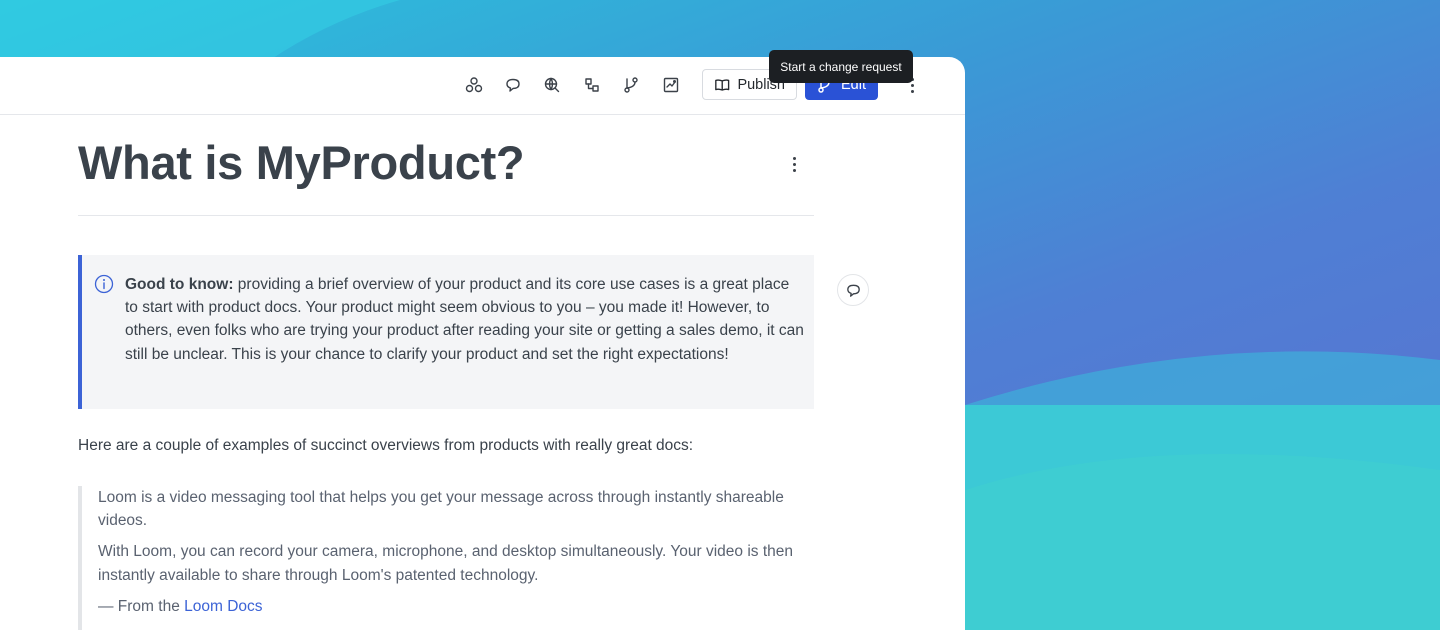 Image resolution: width=1440 pixels, height=630 pixels. I want to click on edit-tooltip: Start a change request, so click(841, 66).